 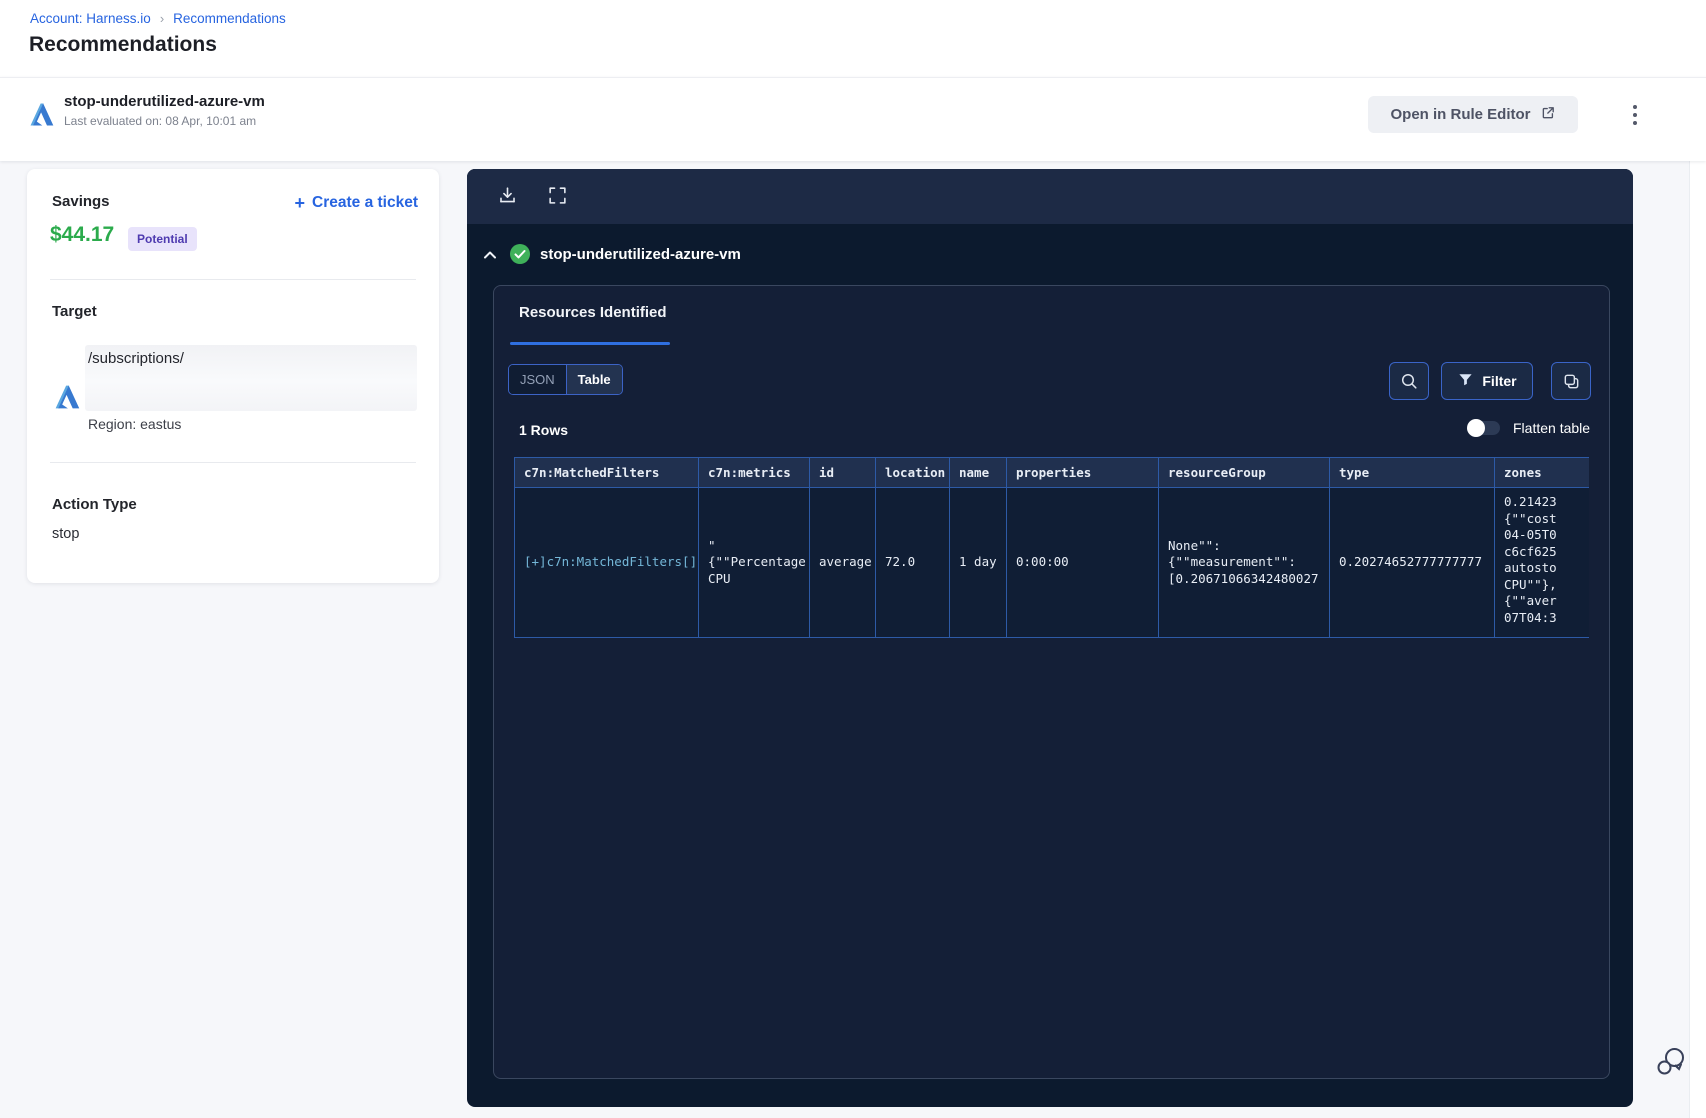 I want to click on create-ticket-link: + Create a ticket, so click(x=357, y=203).